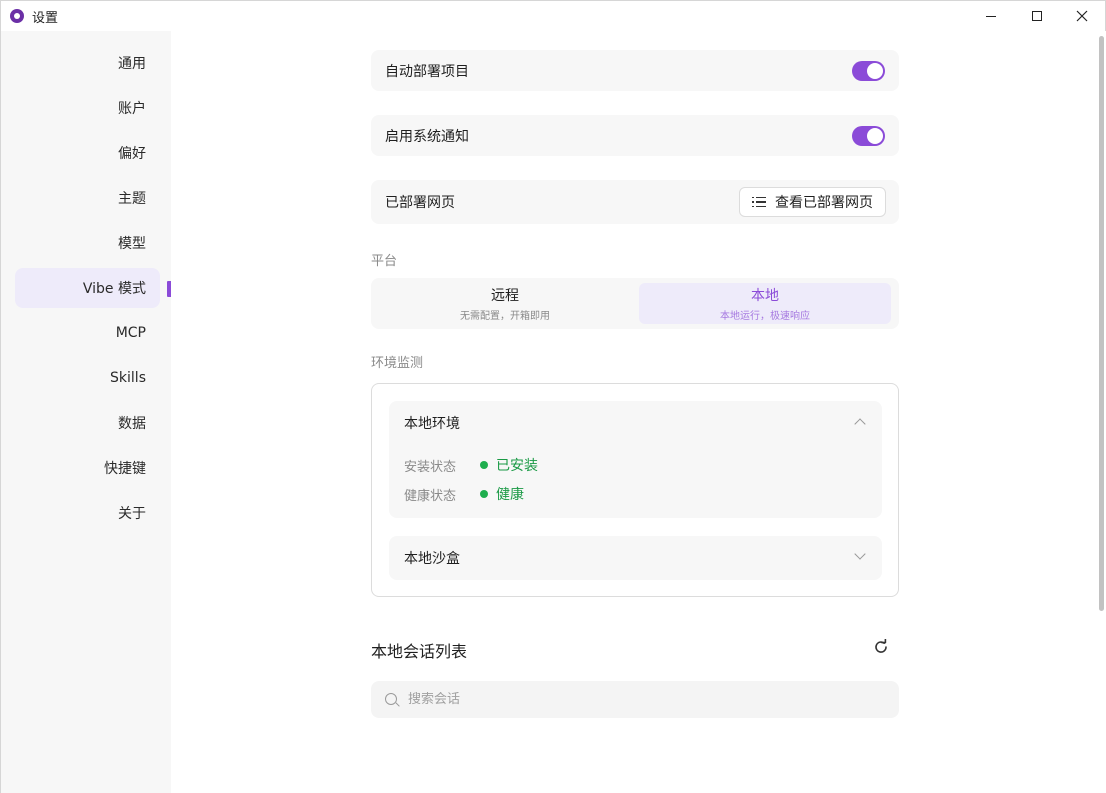 The width and height of the screenshot is (1106, 793). I want to click on system-notify-toggle, so click(868, 135).